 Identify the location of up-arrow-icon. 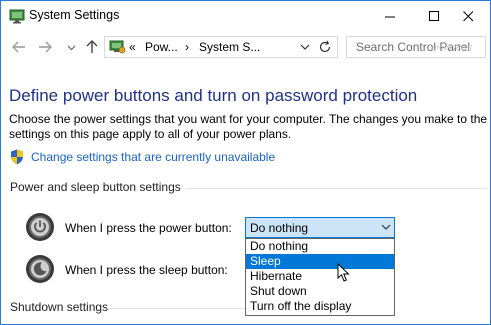
(92, 46).